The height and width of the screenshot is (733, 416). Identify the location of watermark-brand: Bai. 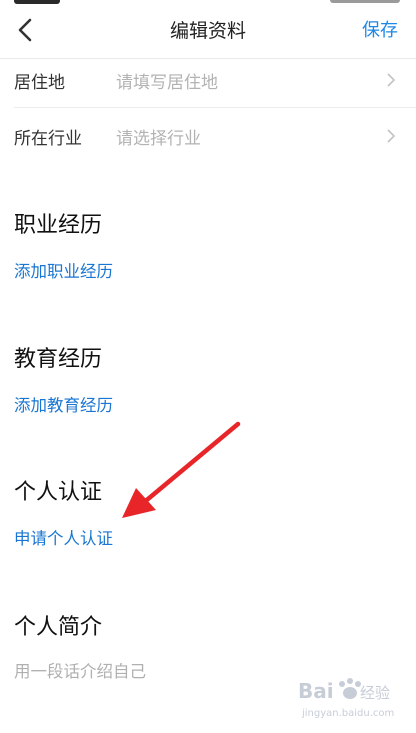
(316, 691).